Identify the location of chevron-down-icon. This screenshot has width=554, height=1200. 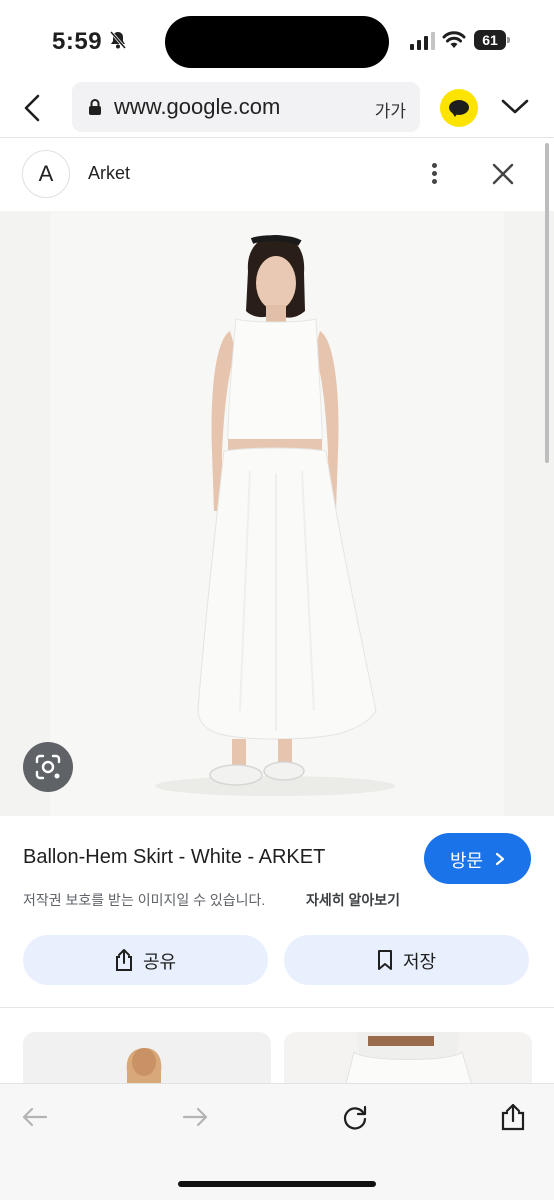
(515, 108).